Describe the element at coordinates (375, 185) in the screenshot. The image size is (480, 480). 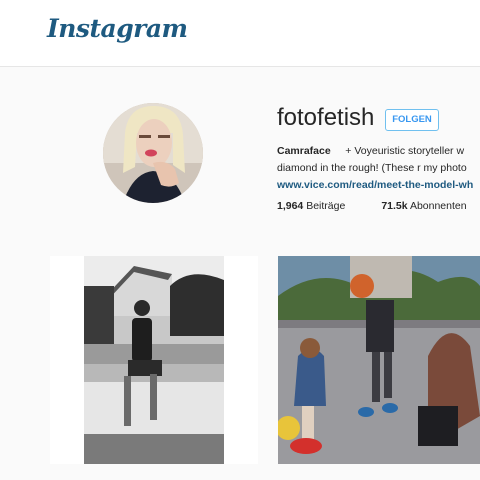
I see `bio-link: www.vice.com/read/meet-the-model-wh` at that location.